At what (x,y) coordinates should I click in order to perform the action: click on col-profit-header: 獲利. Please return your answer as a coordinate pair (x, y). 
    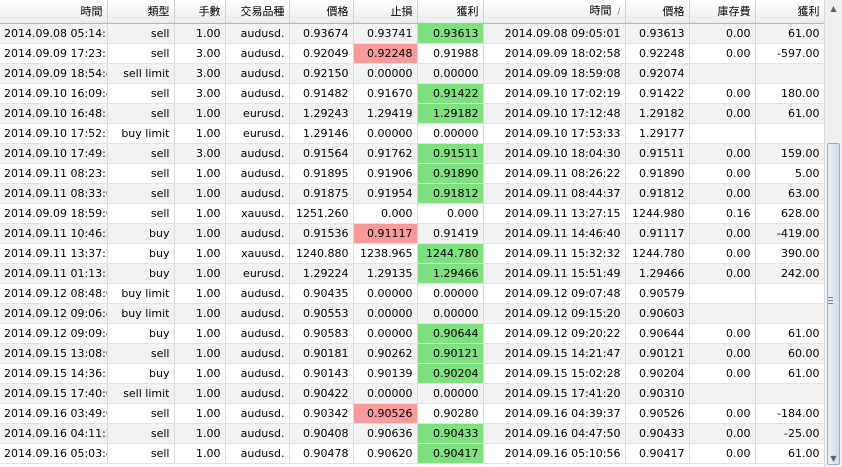
    Looking at the image, I should click on (789, 12).